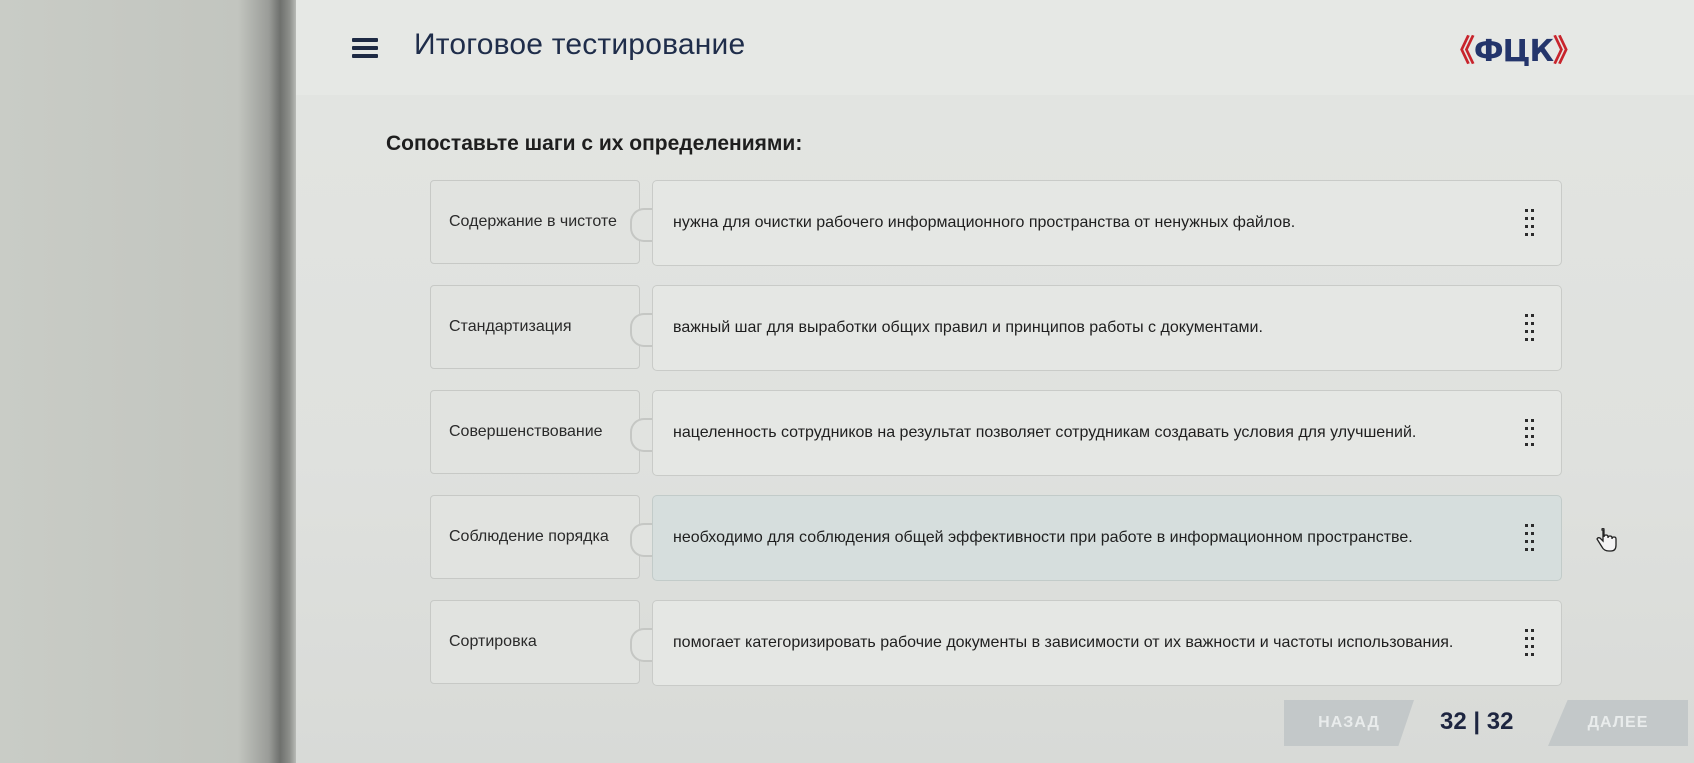  What do you see at coordinates (580, 44) in the screenshot?
I see `page-title: Итоговое тестирование` at bounding box center [580, 44].